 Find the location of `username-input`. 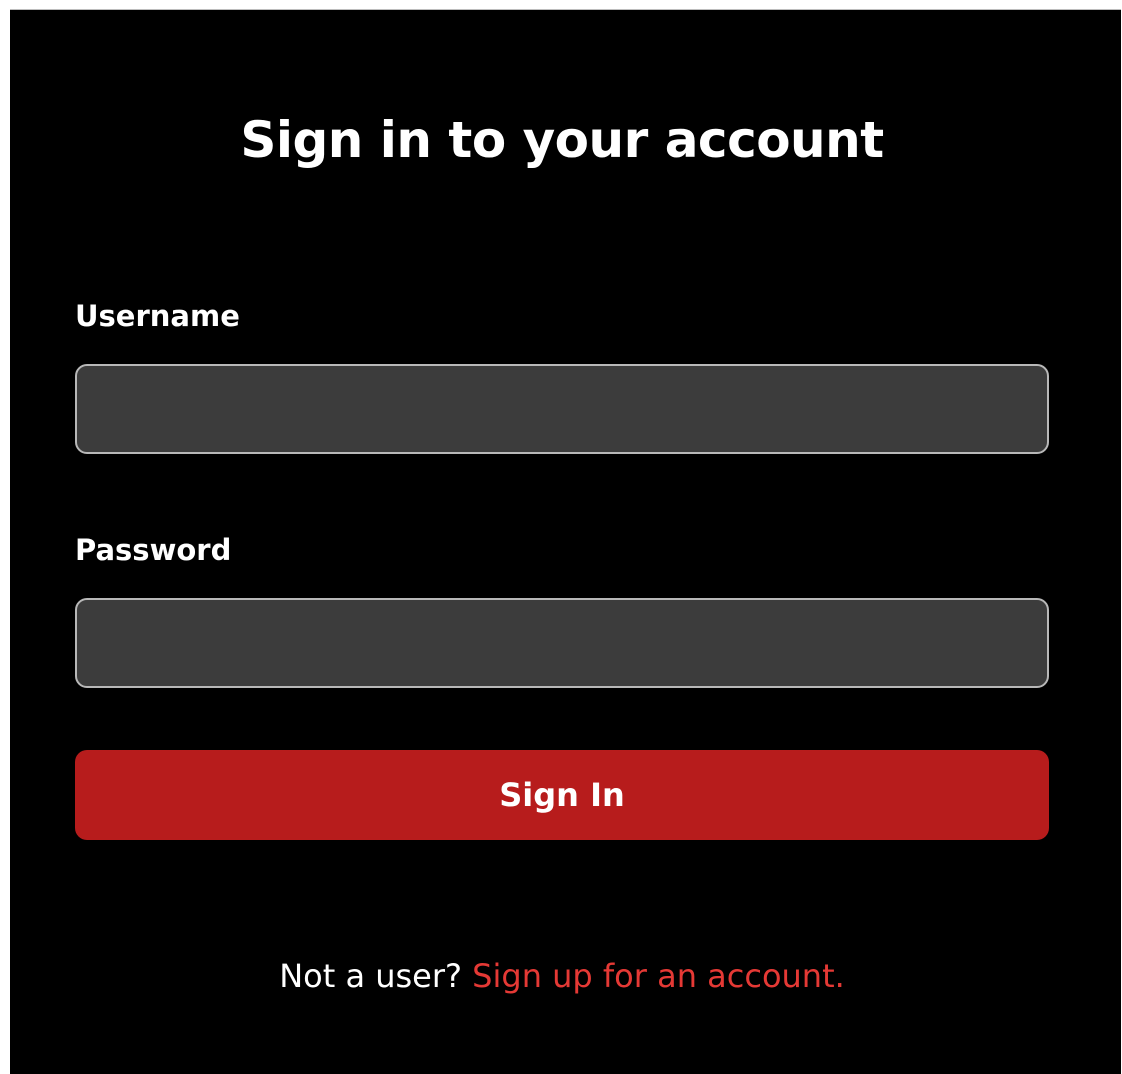

username-input is located at coordinates (562, 409).